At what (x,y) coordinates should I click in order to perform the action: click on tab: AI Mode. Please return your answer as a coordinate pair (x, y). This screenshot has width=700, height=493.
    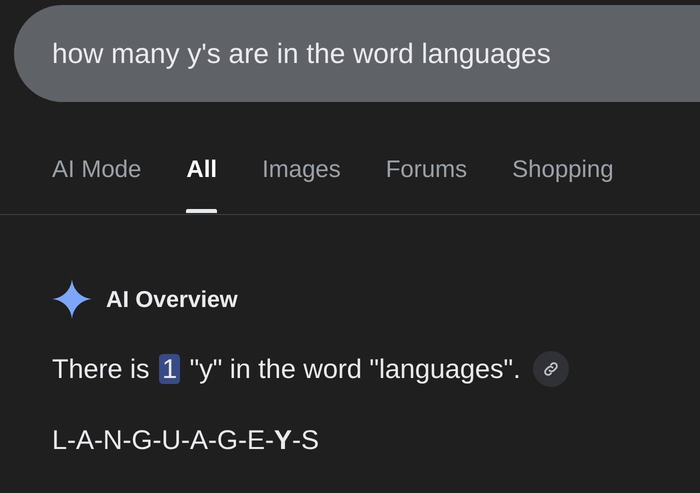
    Looking at the image, I should click on (97, 182).